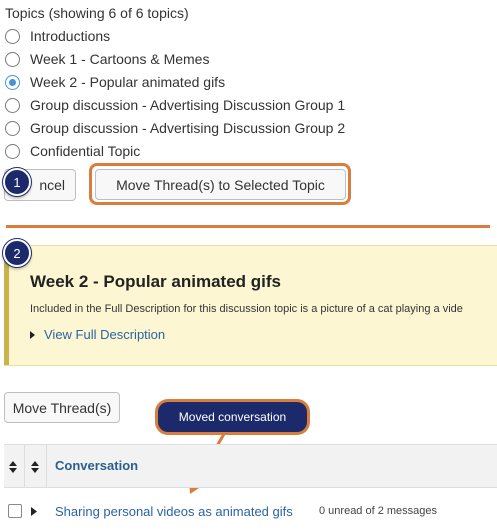 This screenshot has width=497, height=530. Describe the element at coordinates (248, 226) in the screenshot. I see `section-divider` at that location.